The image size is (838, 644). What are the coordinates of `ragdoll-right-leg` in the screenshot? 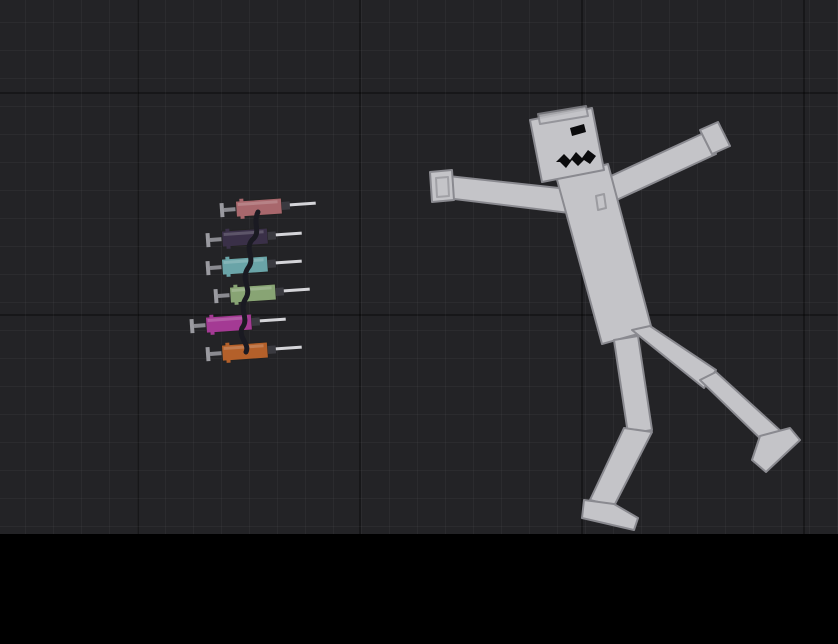 It's located at (716, 399).